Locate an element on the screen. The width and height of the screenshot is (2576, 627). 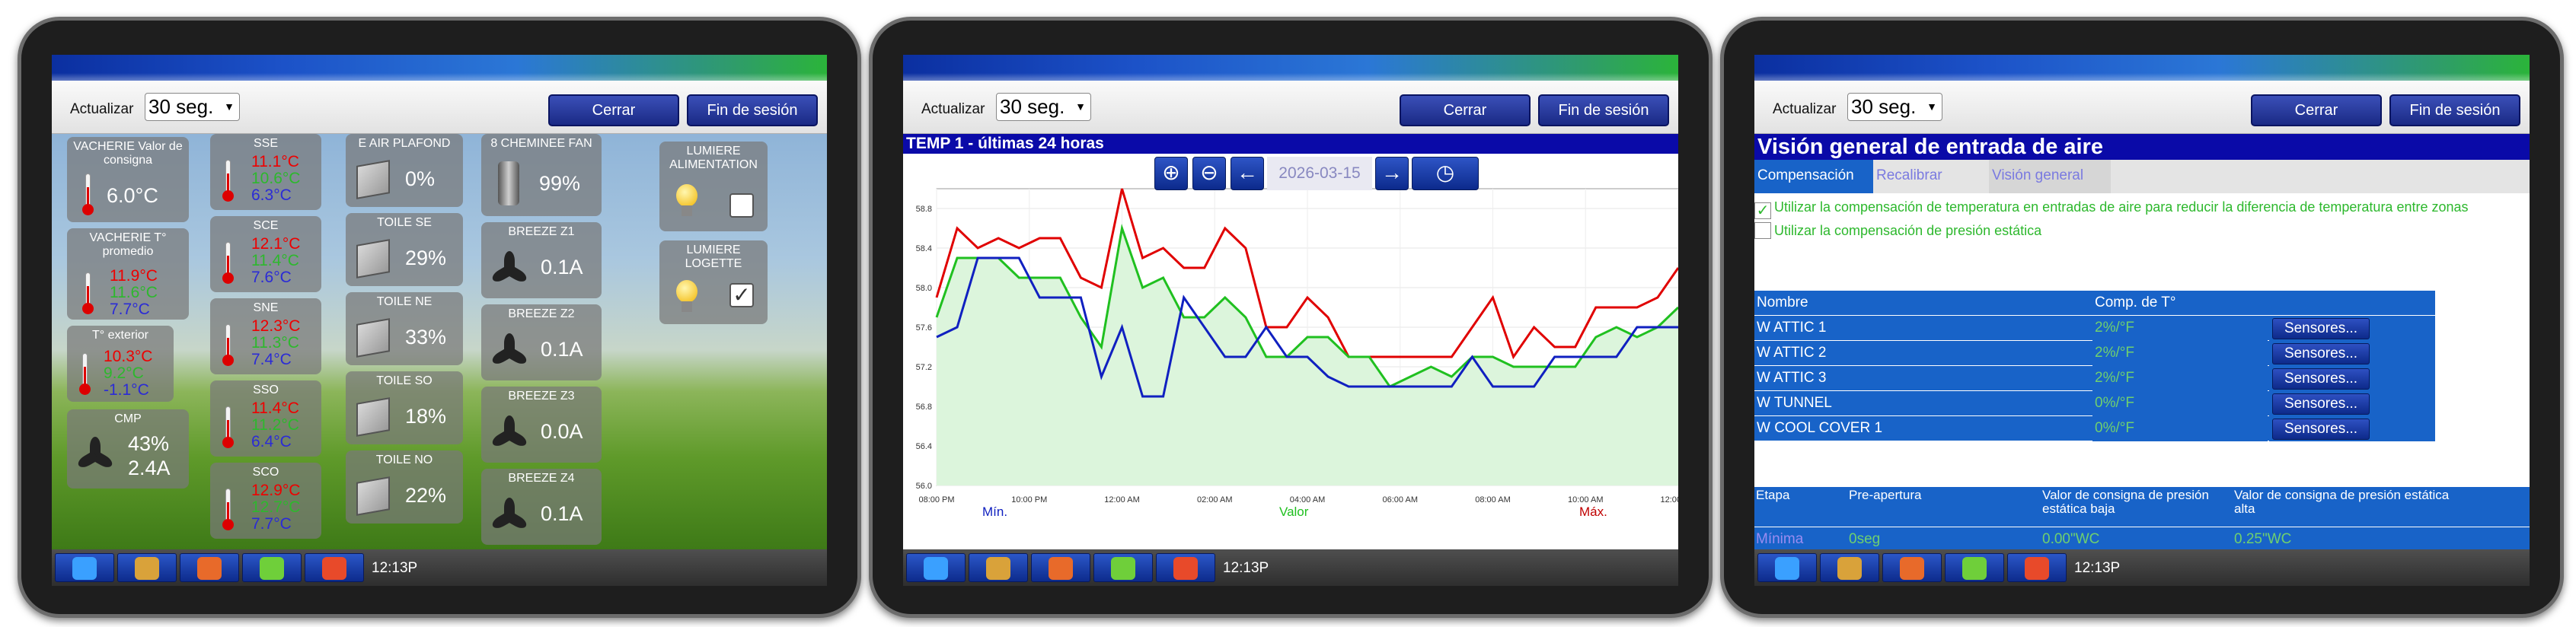
max-temp: 12.3°C is located at coordinates (276, 326).